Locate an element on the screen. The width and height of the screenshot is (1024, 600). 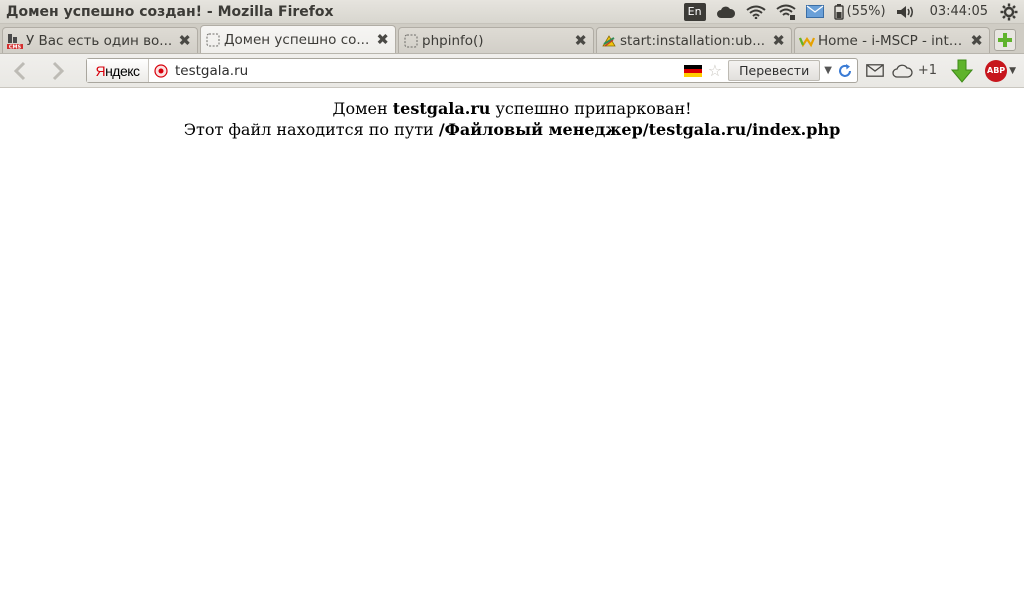
message-suffix: успешно припаркован! is located at coordinates (591, 108).